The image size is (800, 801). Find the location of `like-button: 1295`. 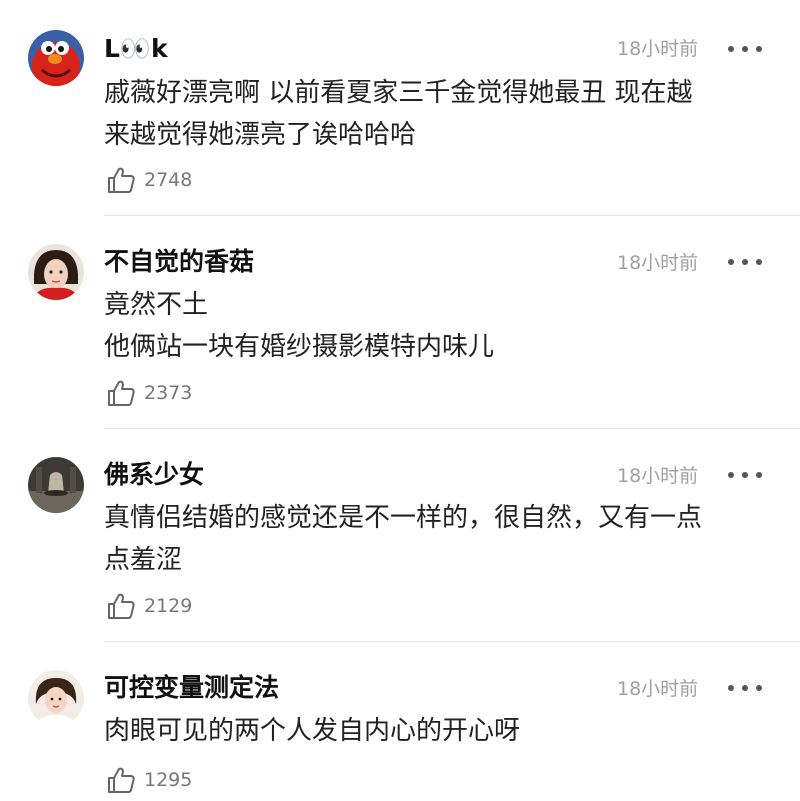

like-button: 1295 is located at coordinates (149, 780).